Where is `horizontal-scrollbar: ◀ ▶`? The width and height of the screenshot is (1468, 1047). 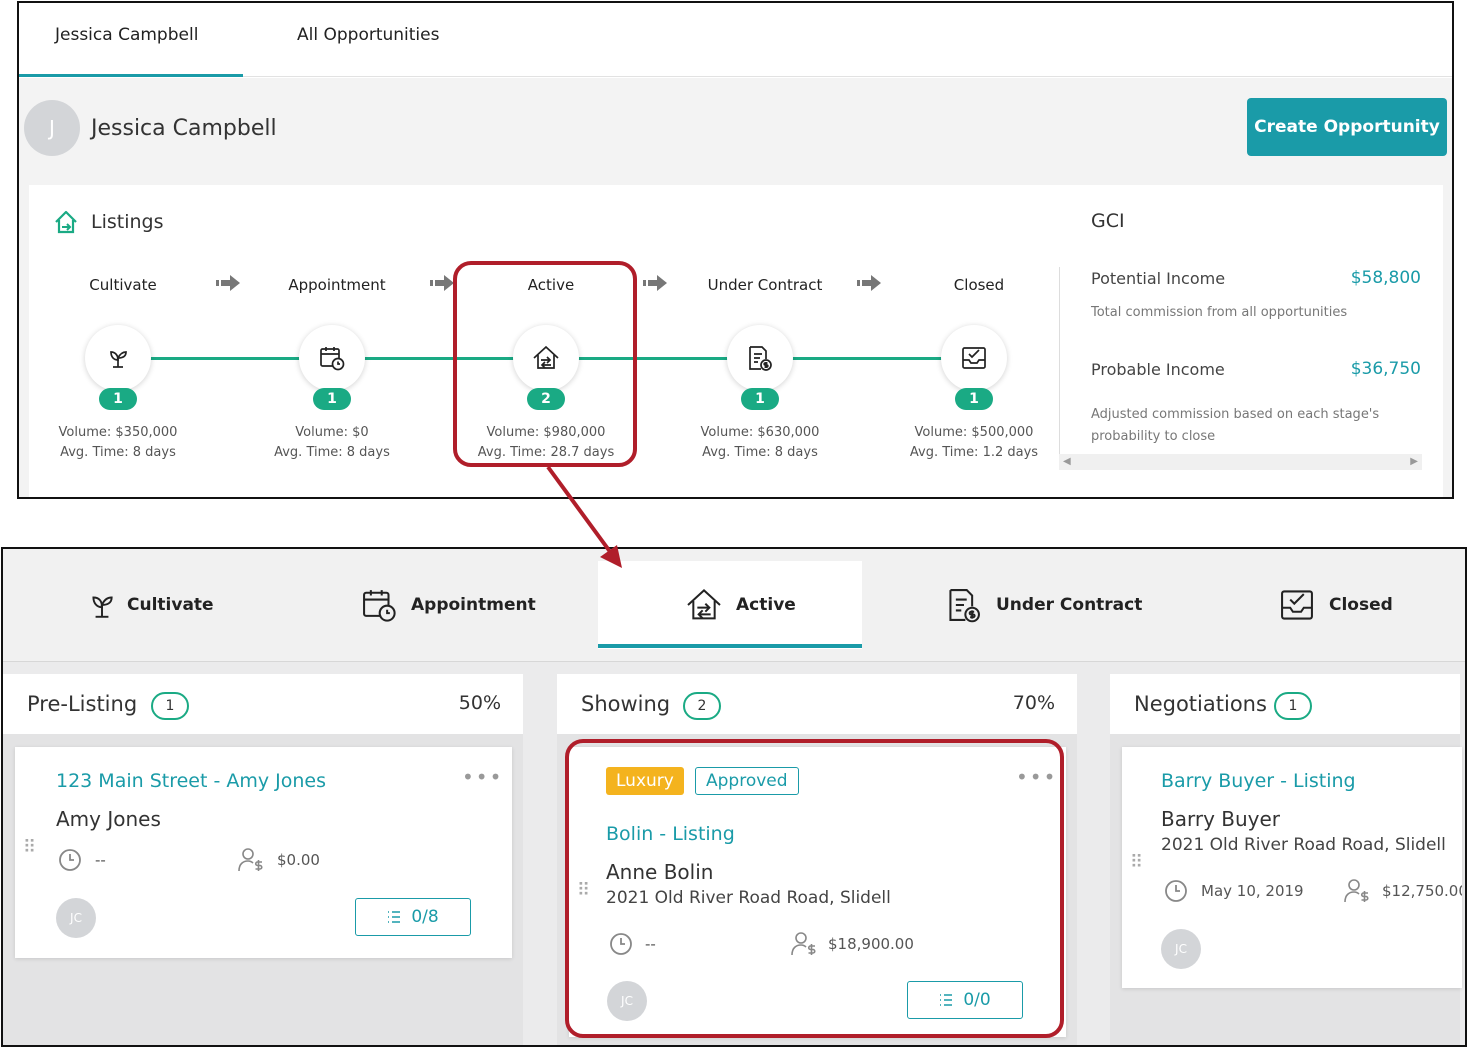
horizontal-scrollbar: ◀ ▶ is located at coordinates (1240, 462).